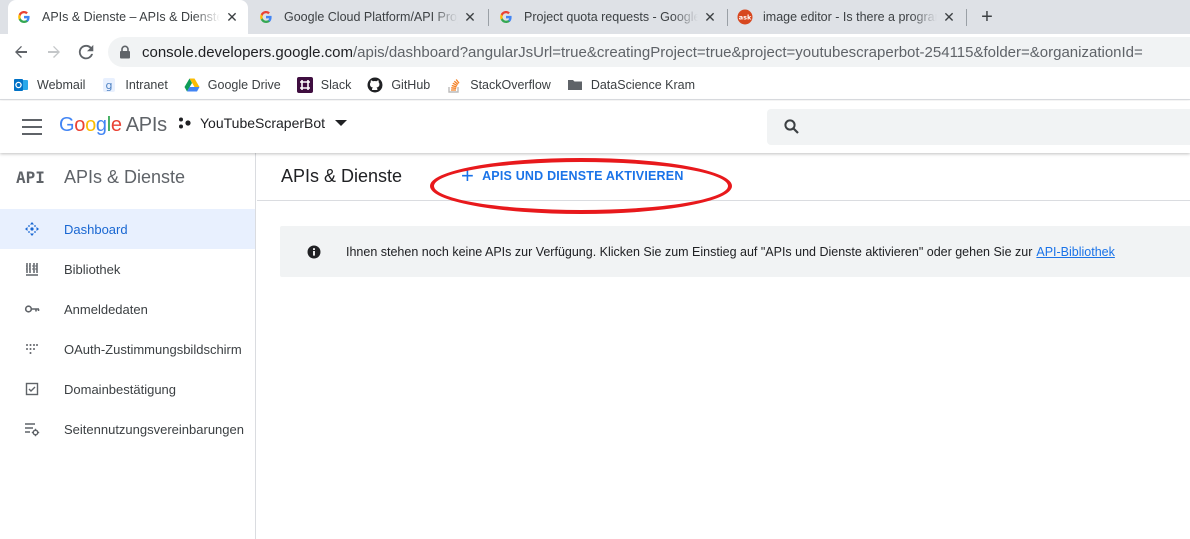 The image size is (1190, 539). I want to click on slack-icon, so click(304, 84).